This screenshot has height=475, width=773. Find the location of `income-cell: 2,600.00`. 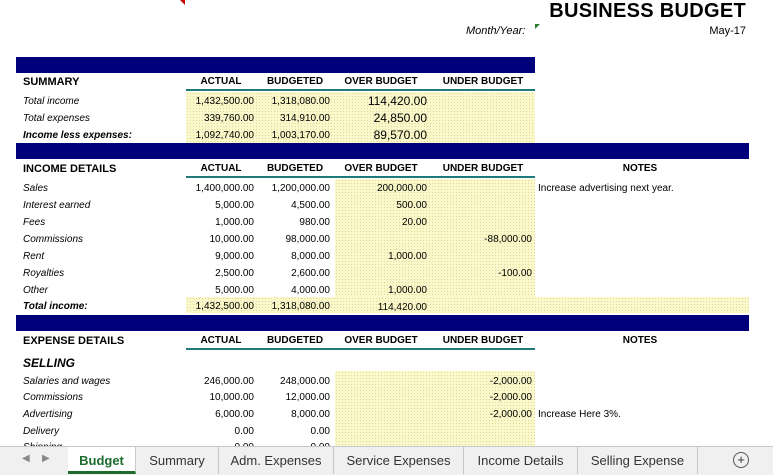

income-cell: 2,600.00 is located at coordinates (295, 273).